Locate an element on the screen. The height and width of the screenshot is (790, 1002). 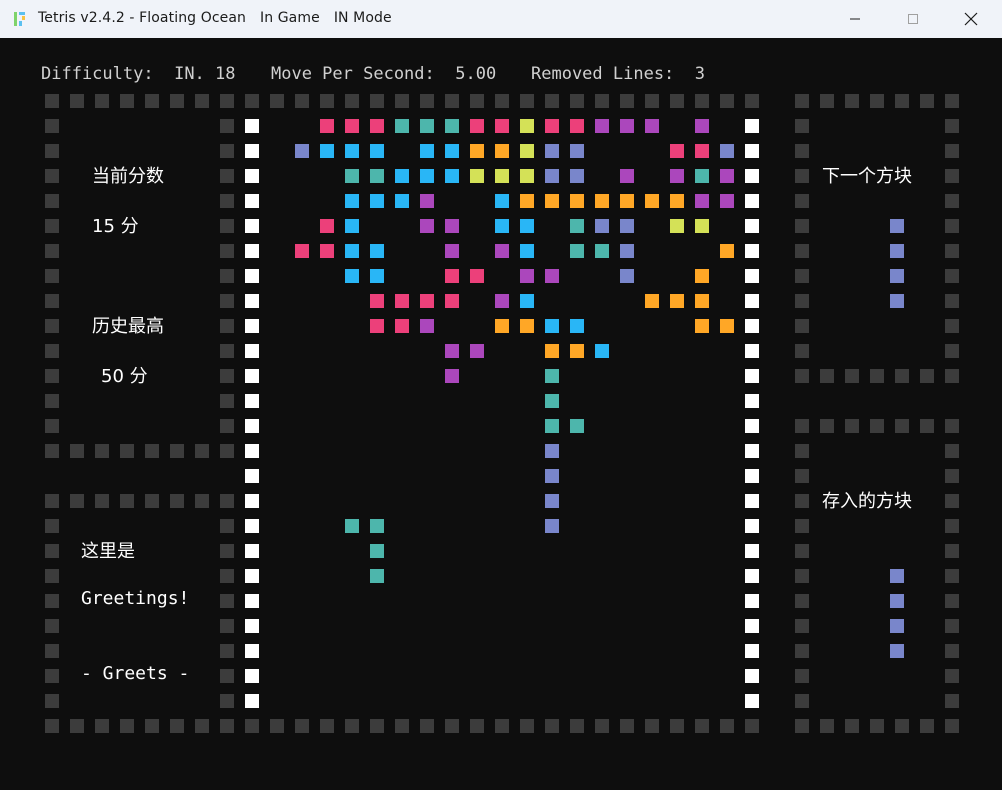
minimize-icon is located at coordinates (855, 19).